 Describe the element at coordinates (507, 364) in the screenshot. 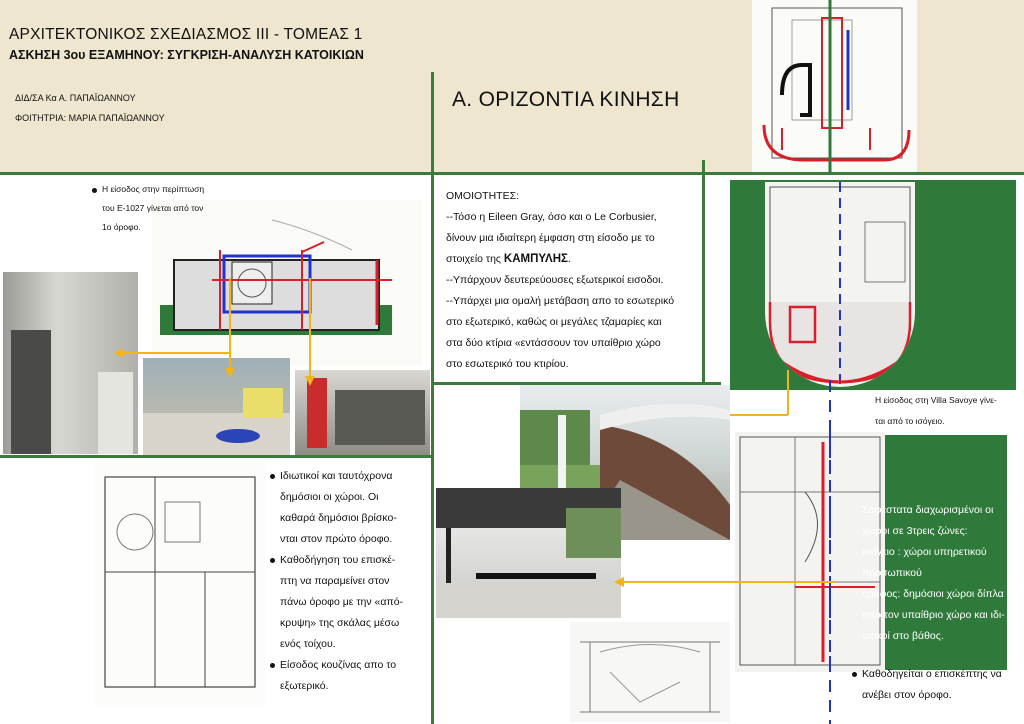

I see `similarities-p3-line-4: στο εσωτερικό του κτιρίου.` at that location.